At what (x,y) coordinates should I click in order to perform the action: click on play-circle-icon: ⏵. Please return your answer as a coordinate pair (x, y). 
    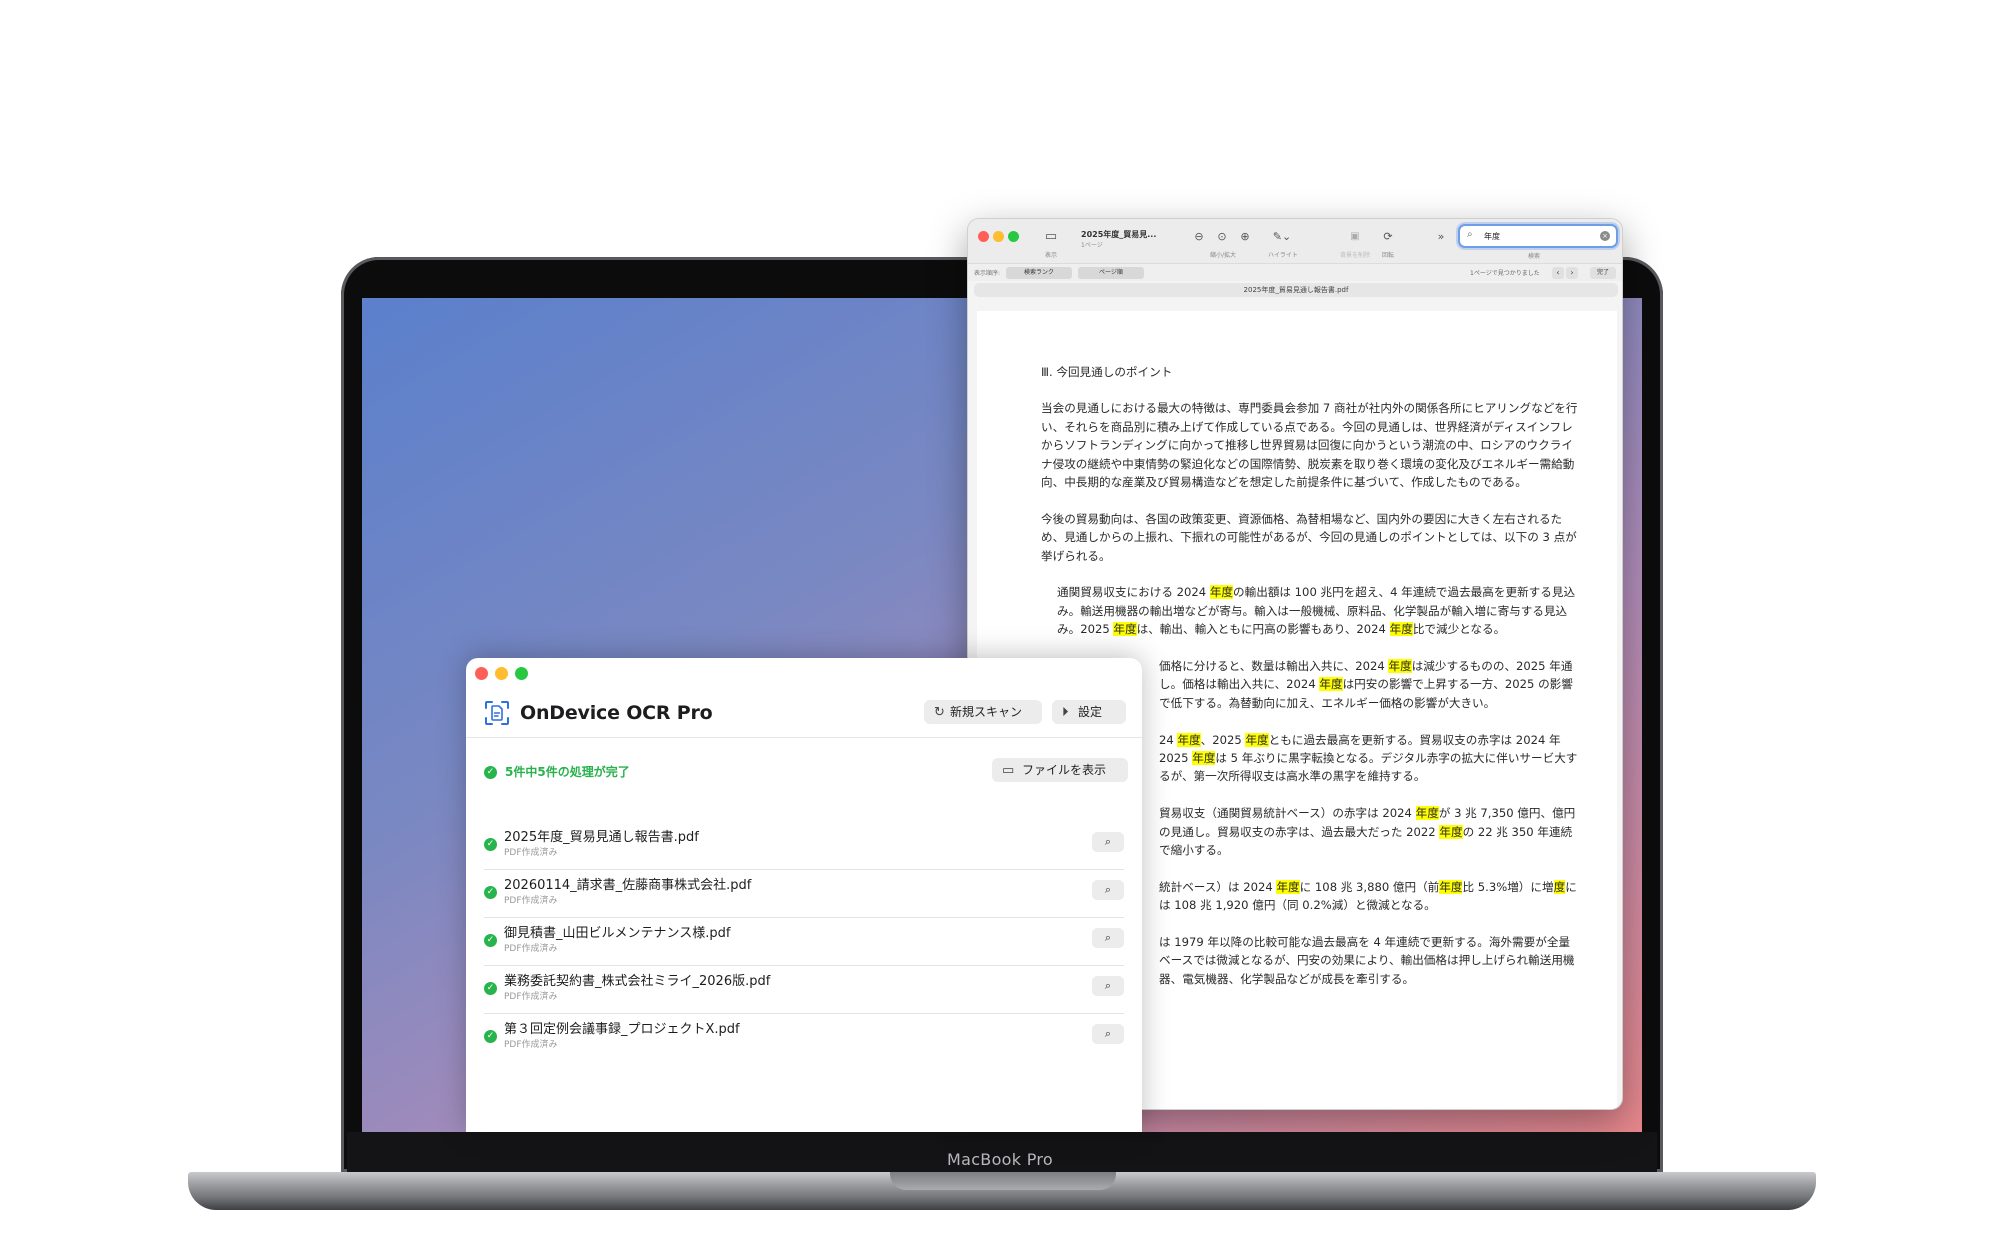
    Looking at the image, I should click on (1065, 712).